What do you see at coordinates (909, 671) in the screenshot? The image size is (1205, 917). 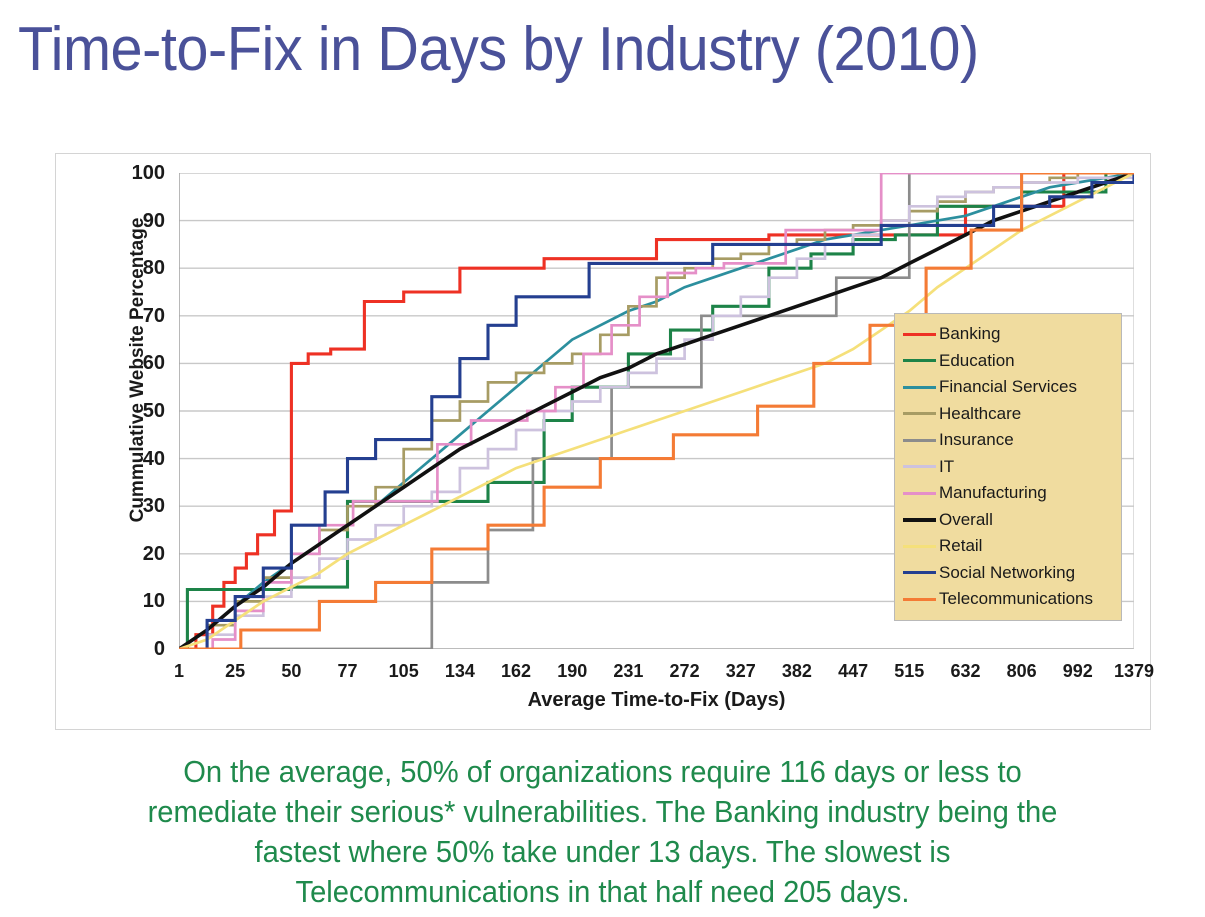 I see `x-tick-label: 515` at bounding box center [909, 671].